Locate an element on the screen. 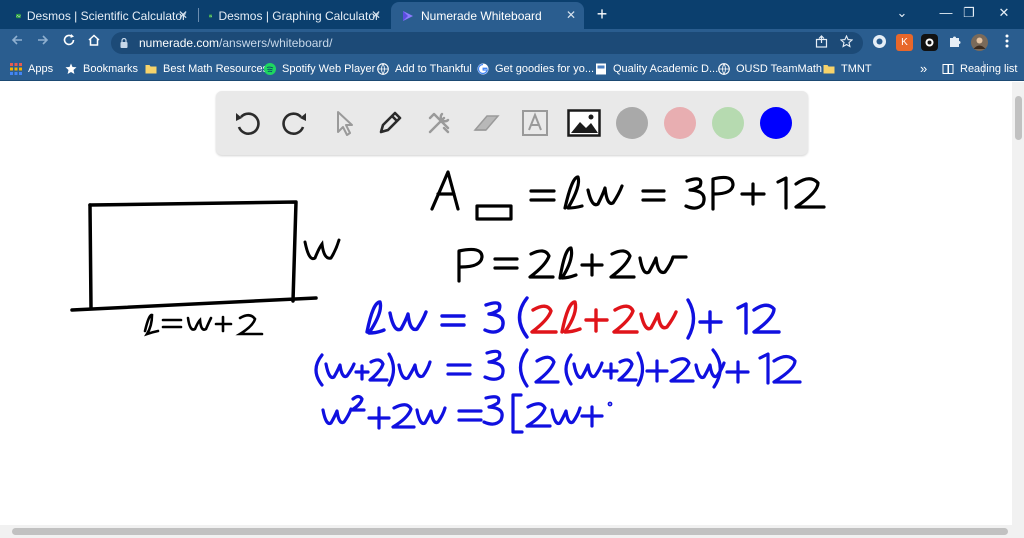 This screenshot has width=1024, height=538. reload-button is located at coordinates (69, 43).